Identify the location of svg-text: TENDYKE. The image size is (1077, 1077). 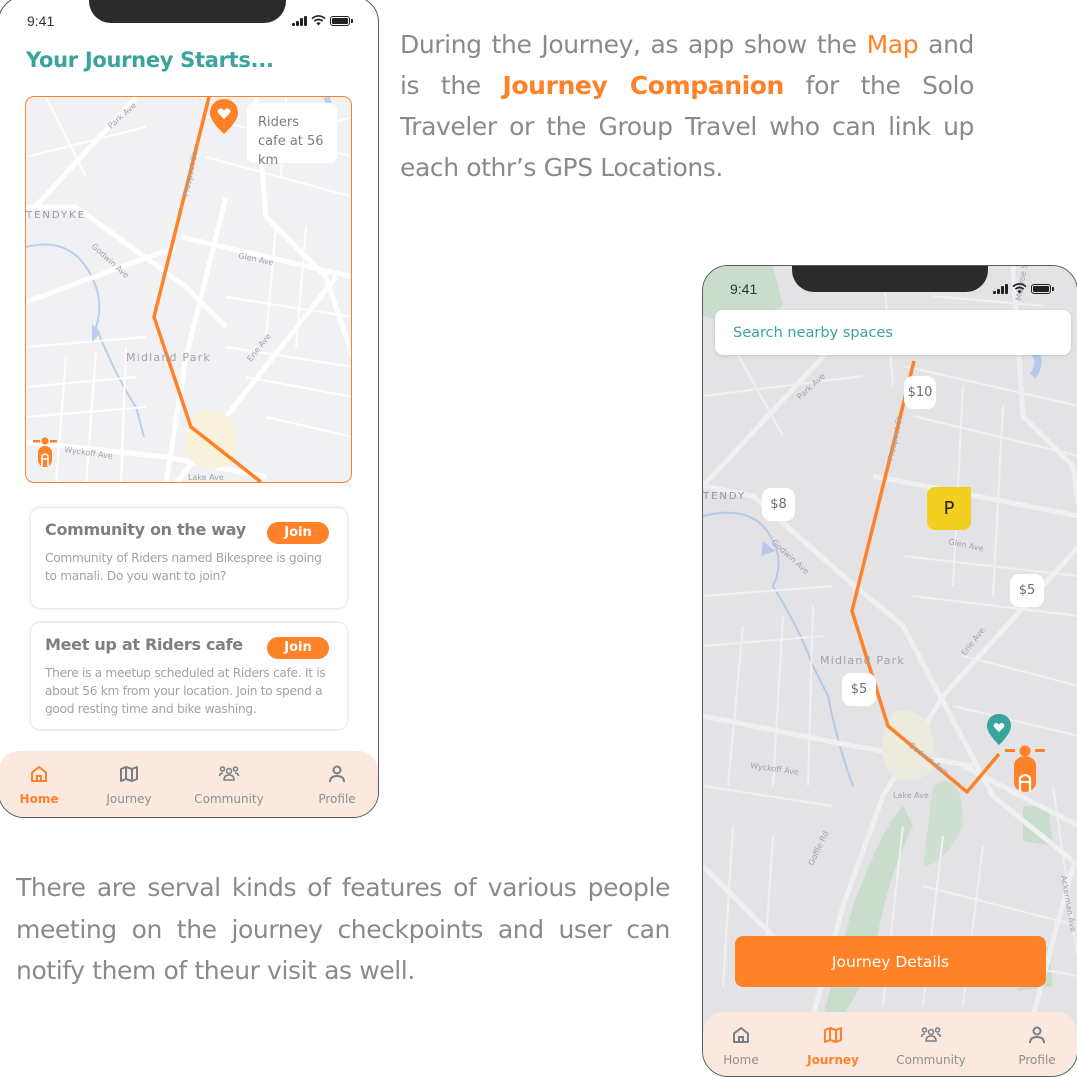
(56, 215).